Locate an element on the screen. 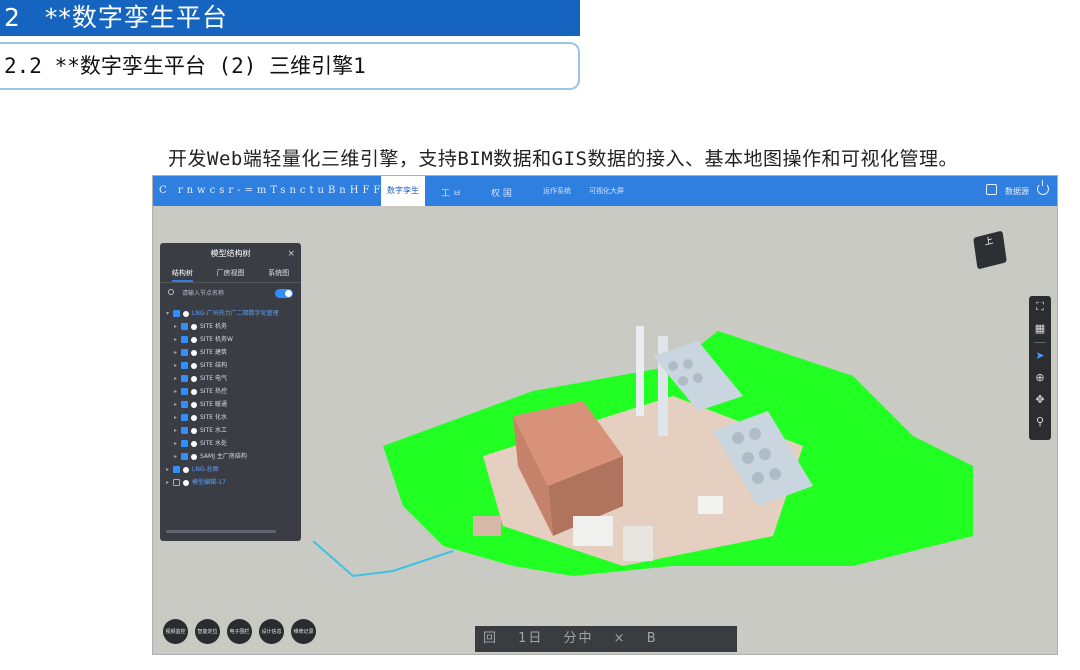  close-icon: × is located at coordinates (291, 254).